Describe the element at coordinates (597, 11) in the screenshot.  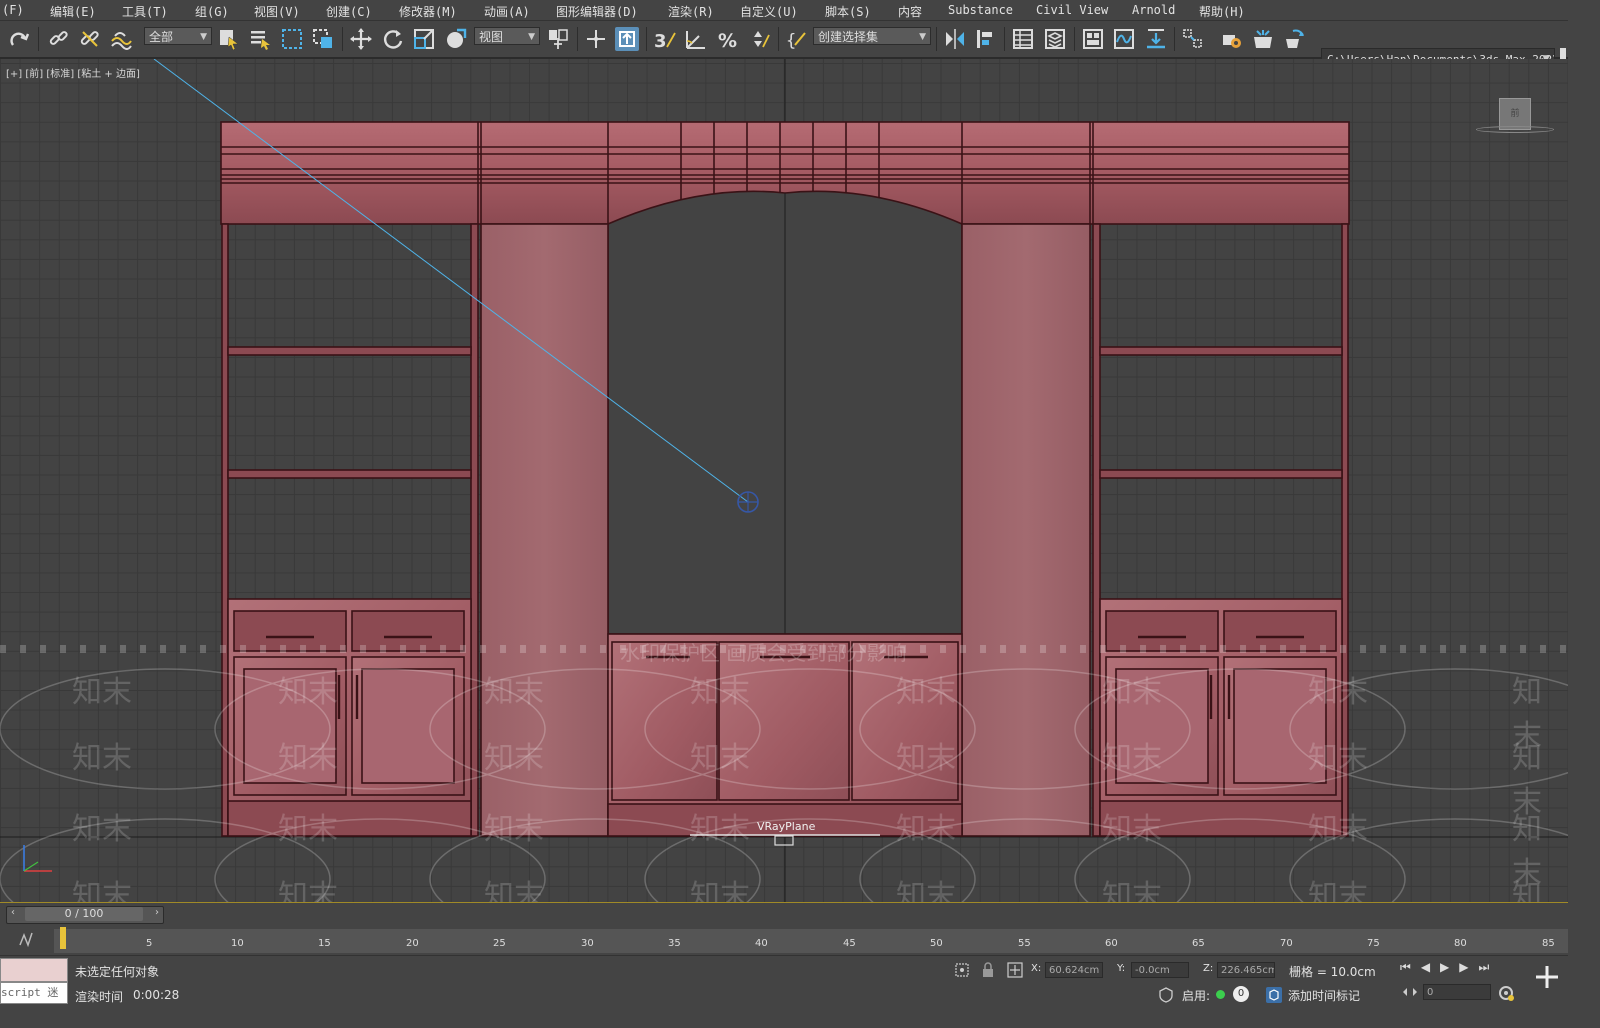
I see `menu-graph-editors: 图形编辑器(D)` at that location.